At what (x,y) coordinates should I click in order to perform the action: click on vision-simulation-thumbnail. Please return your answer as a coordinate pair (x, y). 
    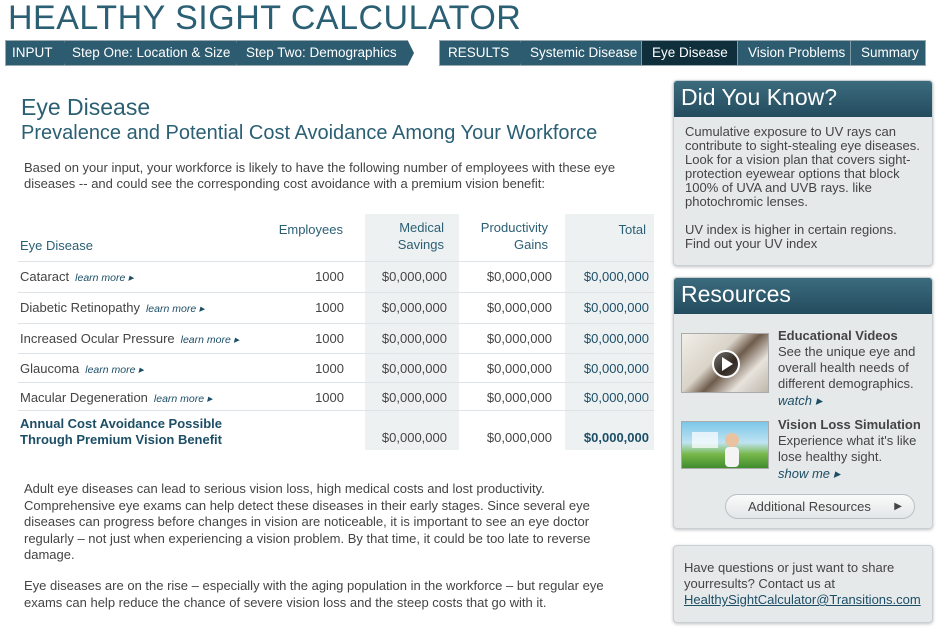
    Looking at the image, I should click on (725, 445).